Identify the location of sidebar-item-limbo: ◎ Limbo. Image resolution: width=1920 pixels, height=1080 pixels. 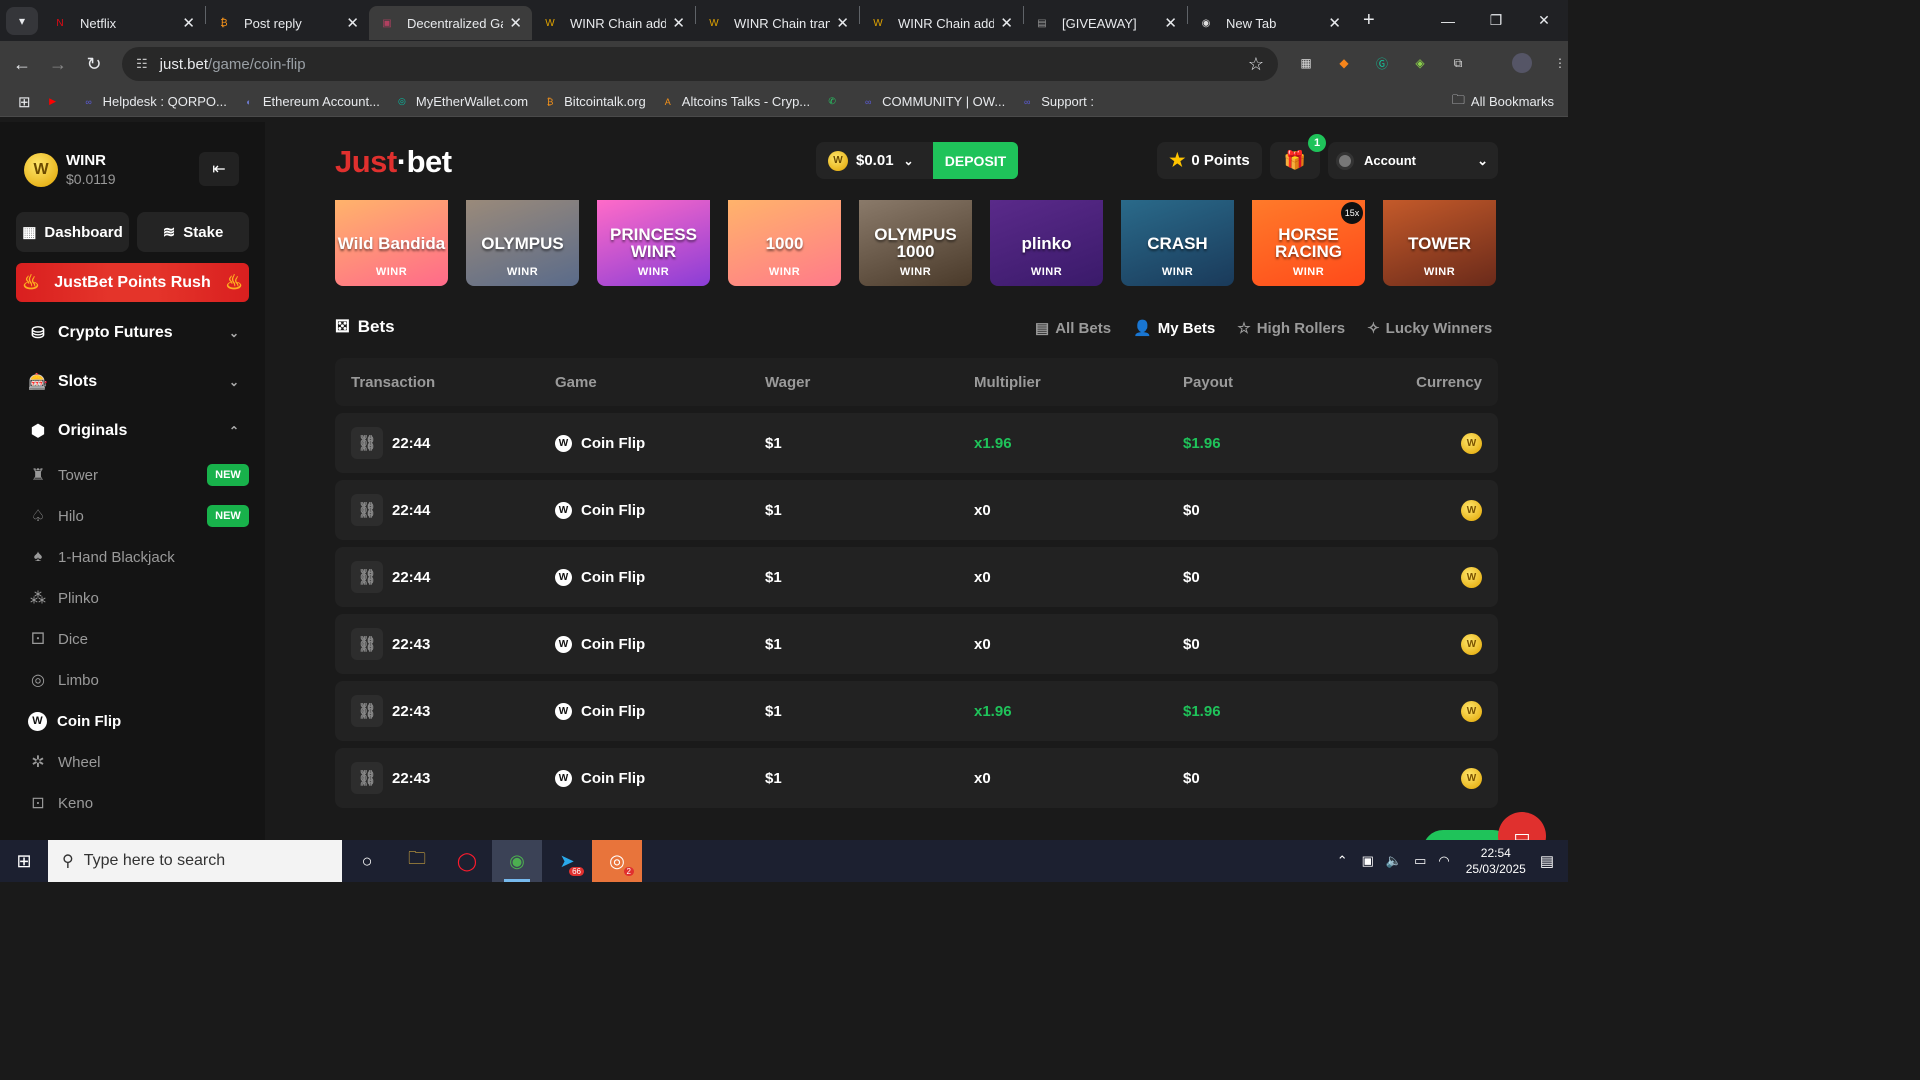
(138, 680).